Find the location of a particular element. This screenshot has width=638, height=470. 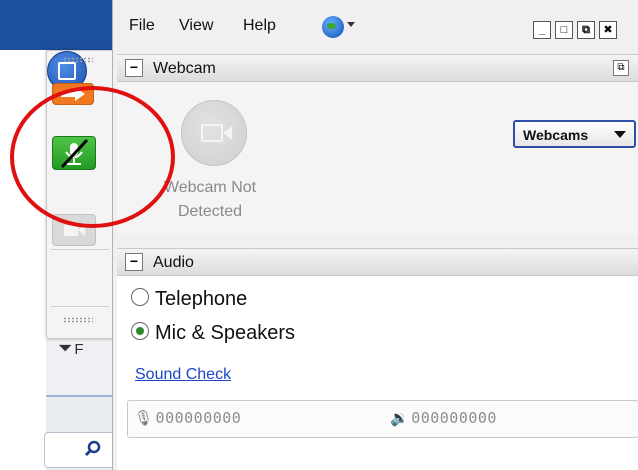

sound-check-link: Sound Check is located at coordinates (183, 375).